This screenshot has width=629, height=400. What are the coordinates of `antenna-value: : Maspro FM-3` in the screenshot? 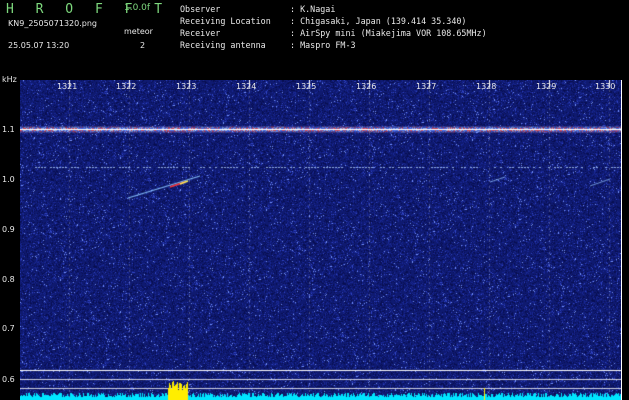 It's located at (323, 45).